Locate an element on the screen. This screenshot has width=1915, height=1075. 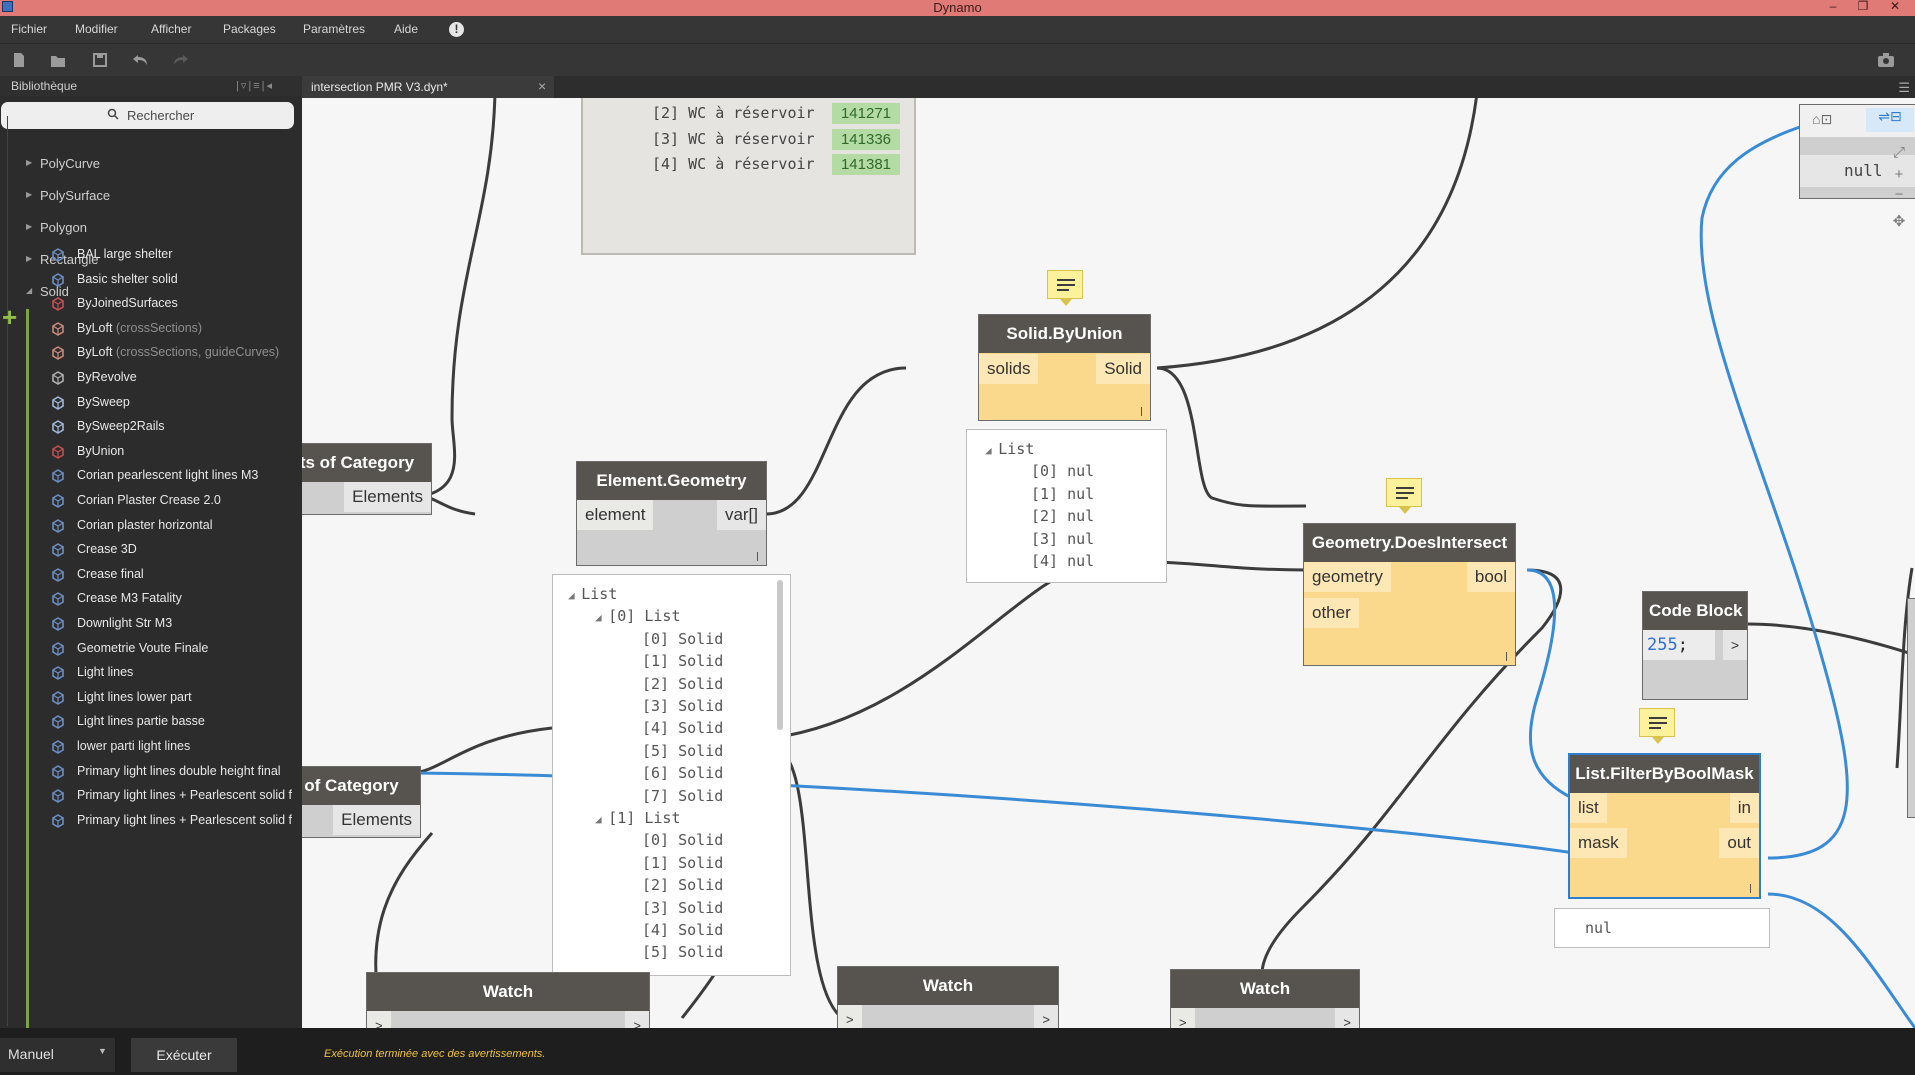
input-port-other: other is located at coordinates (1331, 613).